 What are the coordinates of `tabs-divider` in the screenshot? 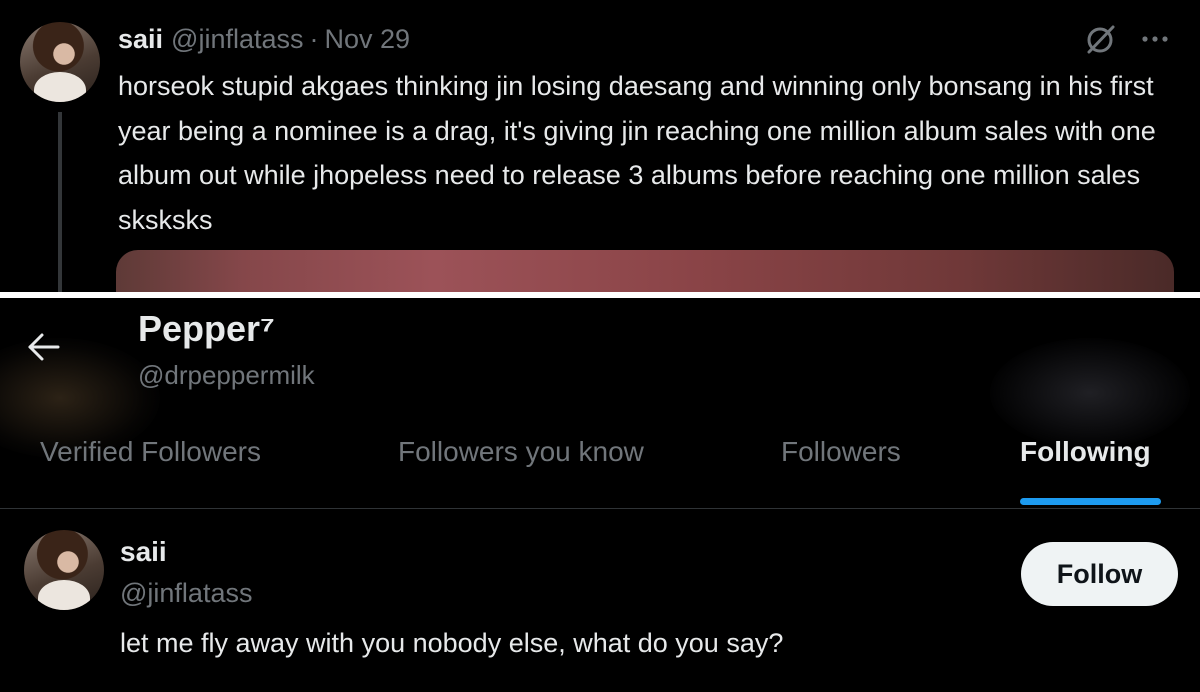 It's located at (600, 508).